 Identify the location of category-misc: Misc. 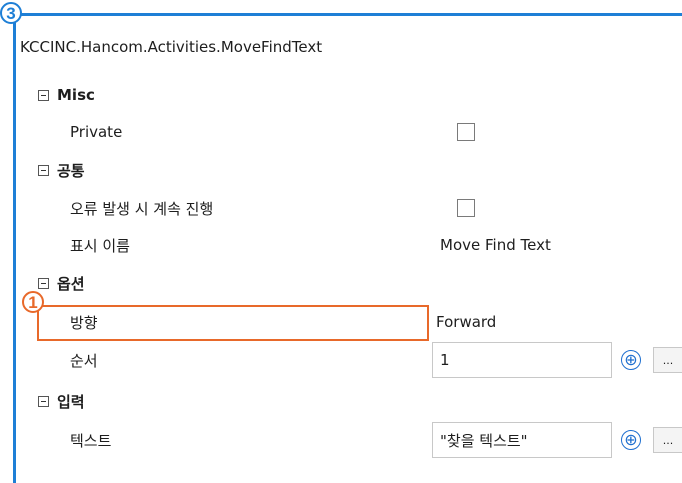
(349, 95).